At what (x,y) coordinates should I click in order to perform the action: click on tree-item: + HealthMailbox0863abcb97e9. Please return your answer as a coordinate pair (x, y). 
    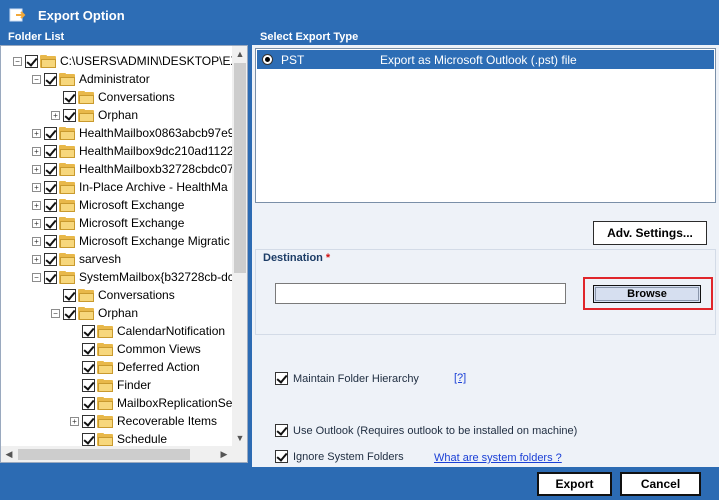
    Looking at the image, I should click on (132, 133).